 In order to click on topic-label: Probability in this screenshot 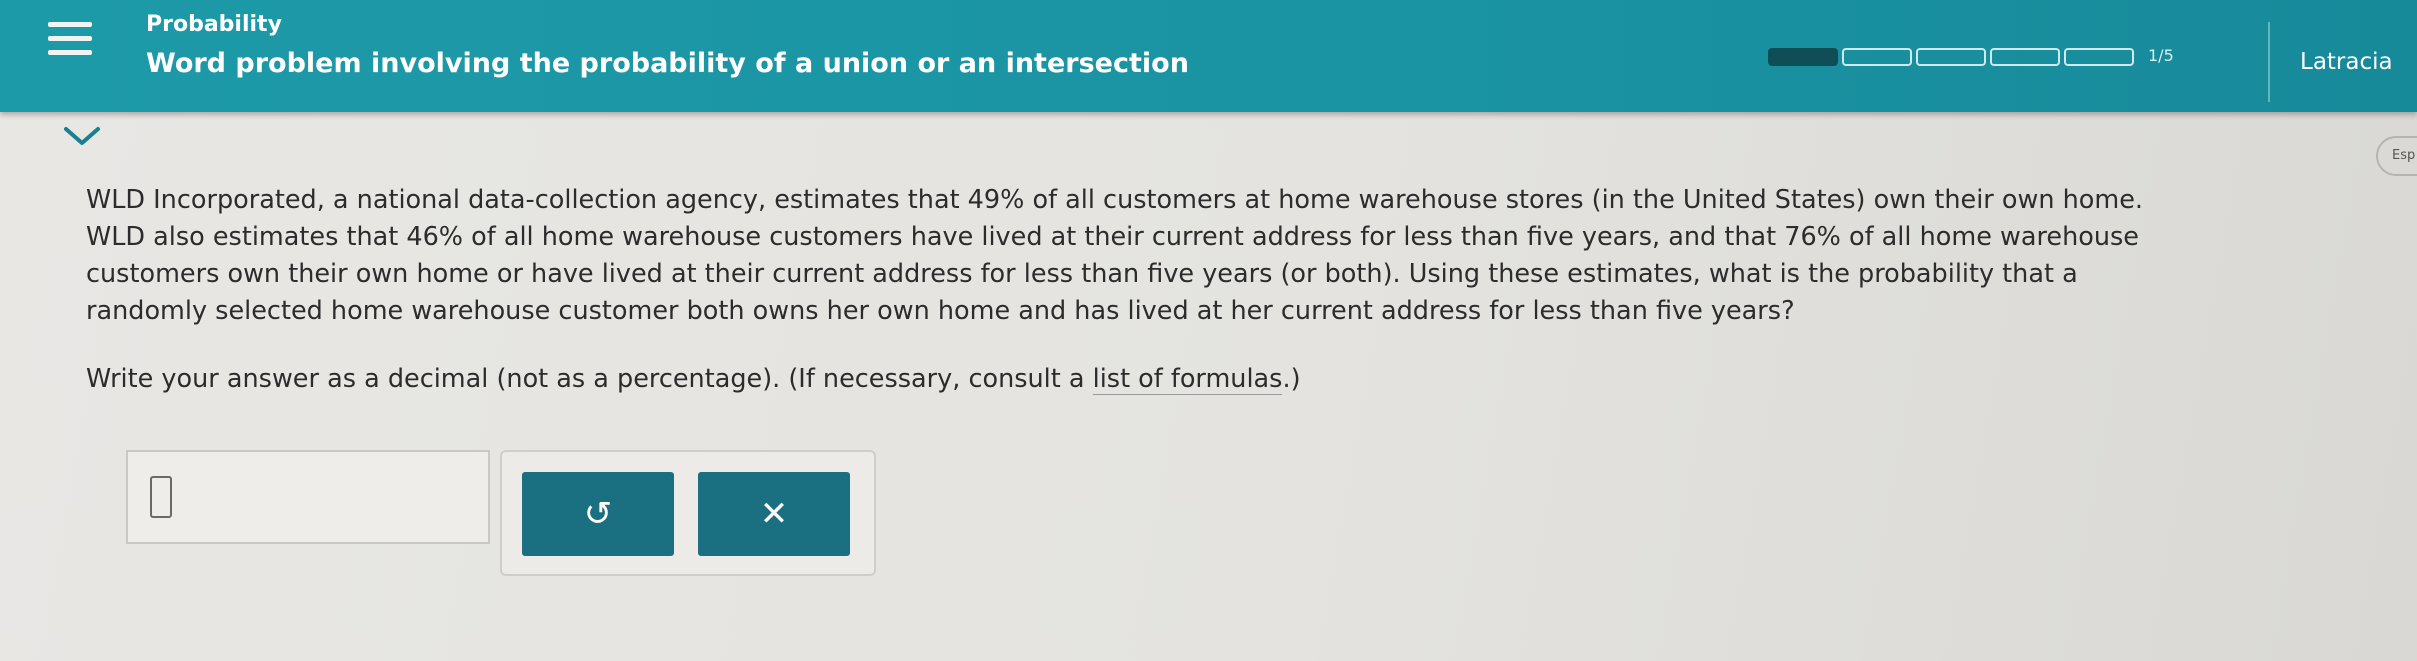, I will do `click(214, 24)`.